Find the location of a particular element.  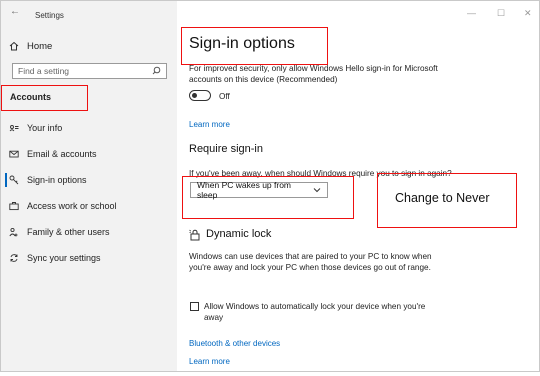

highlight-box-title is located at coordinates (254, 46).